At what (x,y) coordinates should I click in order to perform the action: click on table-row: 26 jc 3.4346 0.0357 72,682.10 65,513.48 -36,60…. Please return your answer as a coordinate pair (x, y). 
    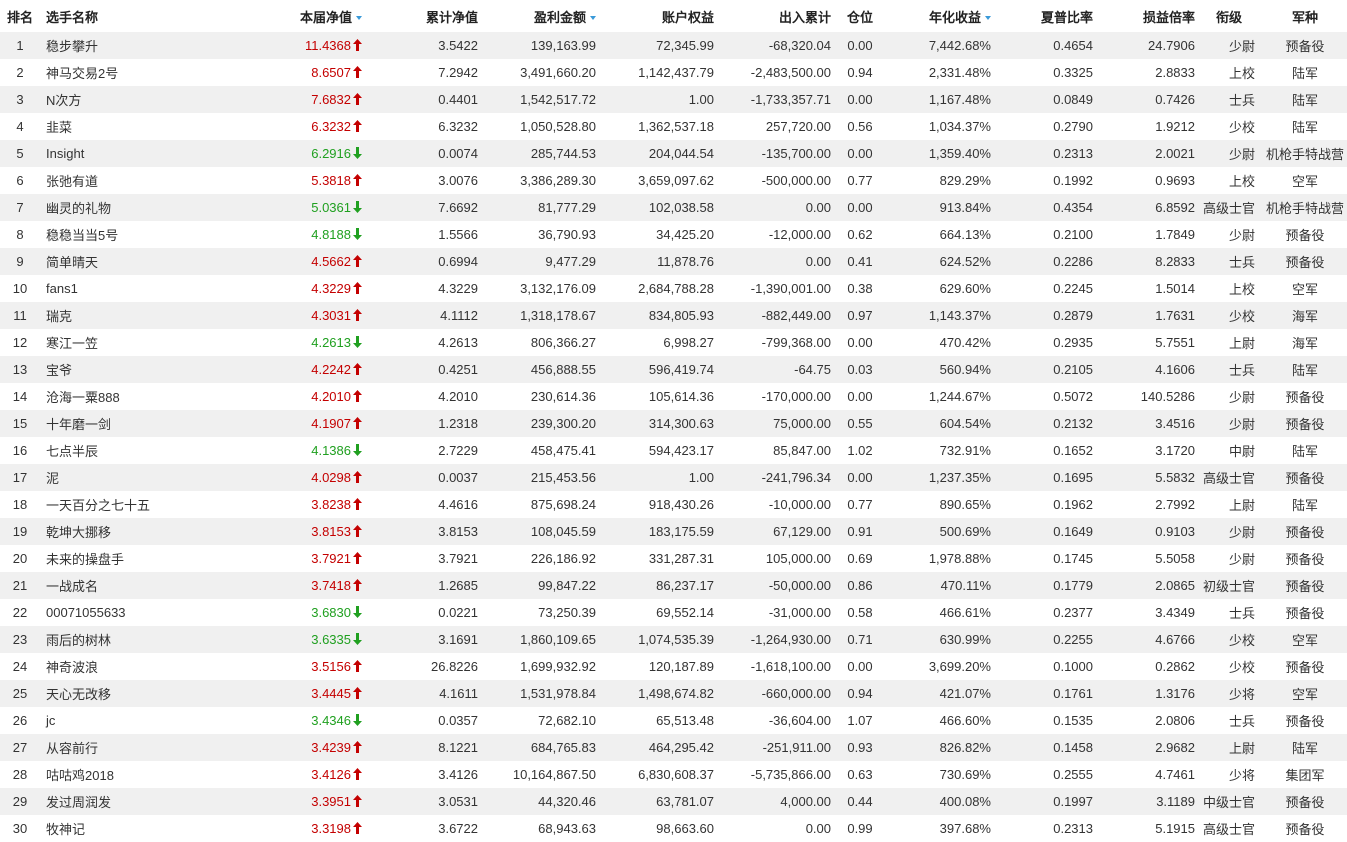
    Looking at the image, I should click on (673, 720).